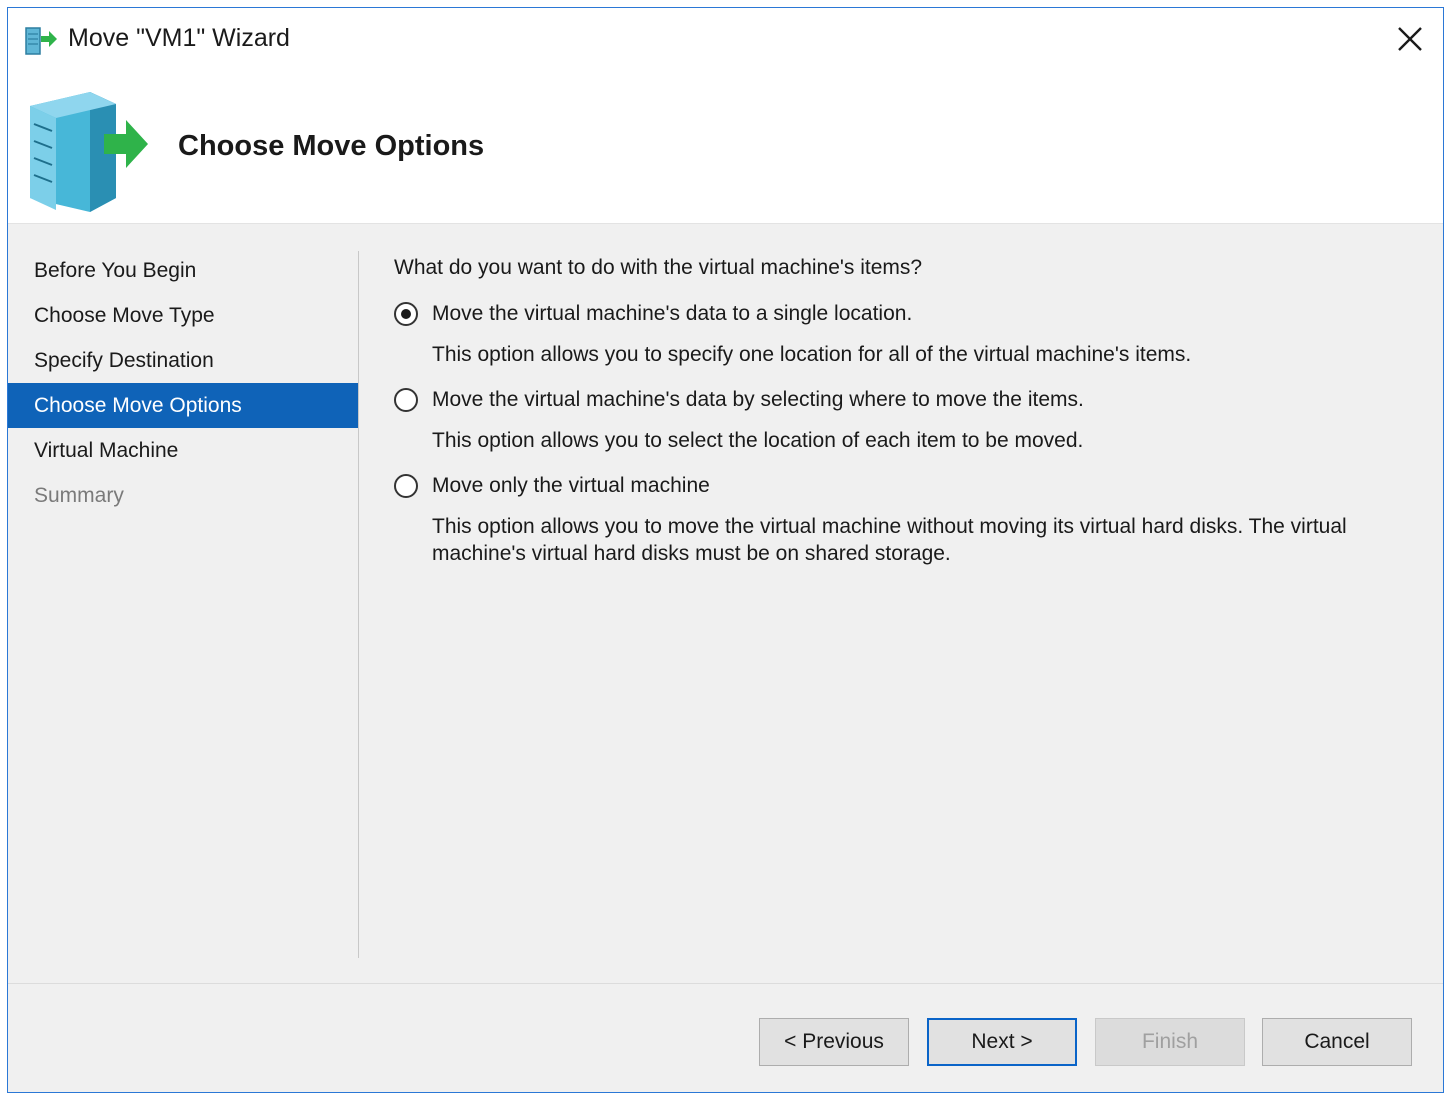 The image size is (1447, 1095). I want to click on nav-item-specify-destination: Specify Destination, so click(183, 360).